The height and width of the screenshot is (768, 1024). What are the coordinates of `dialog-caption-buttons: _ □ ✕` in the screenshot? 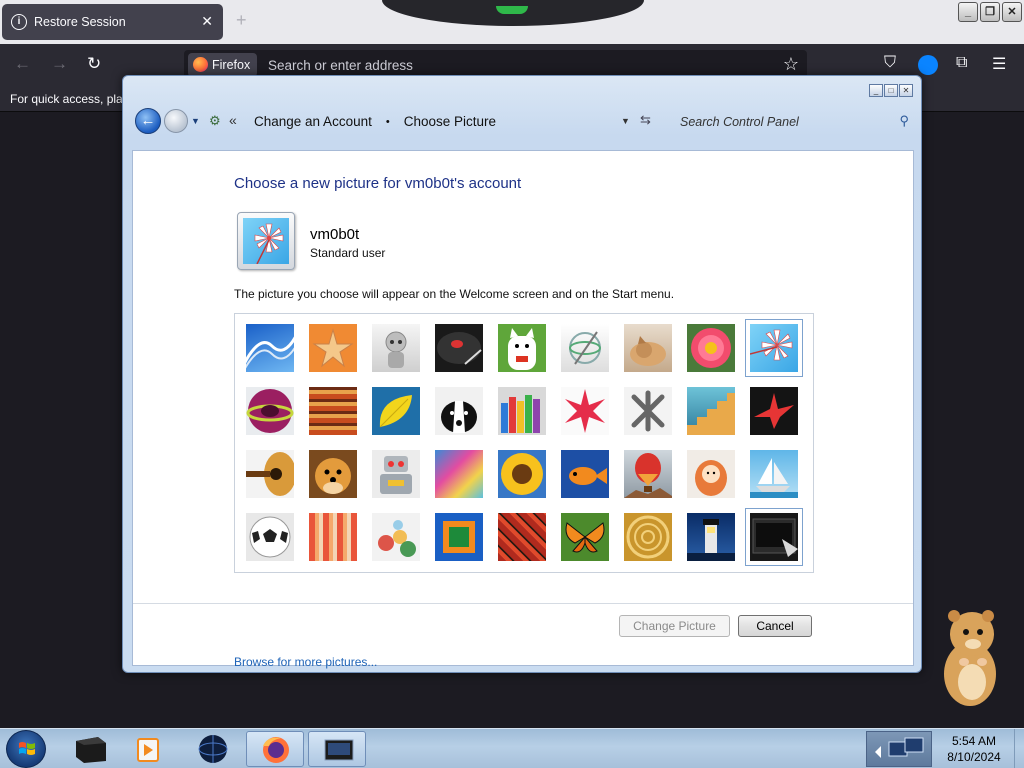 It's located at (891, 90).